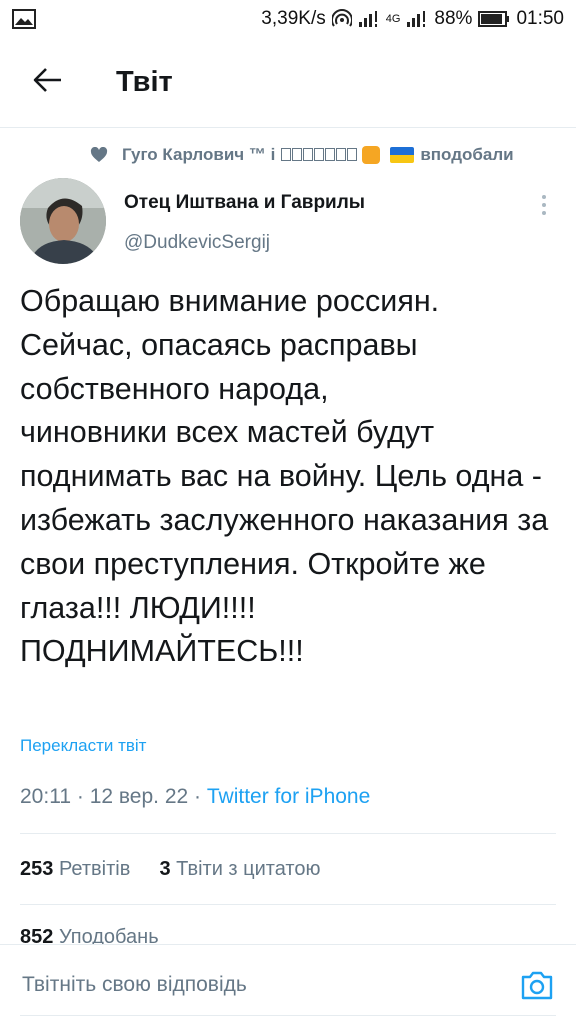 The width and height of the screenshot is (576, 1024). Describe the element at coordinates (144, 82) in the screenshot. I see `page-title: Твіт` at that location.